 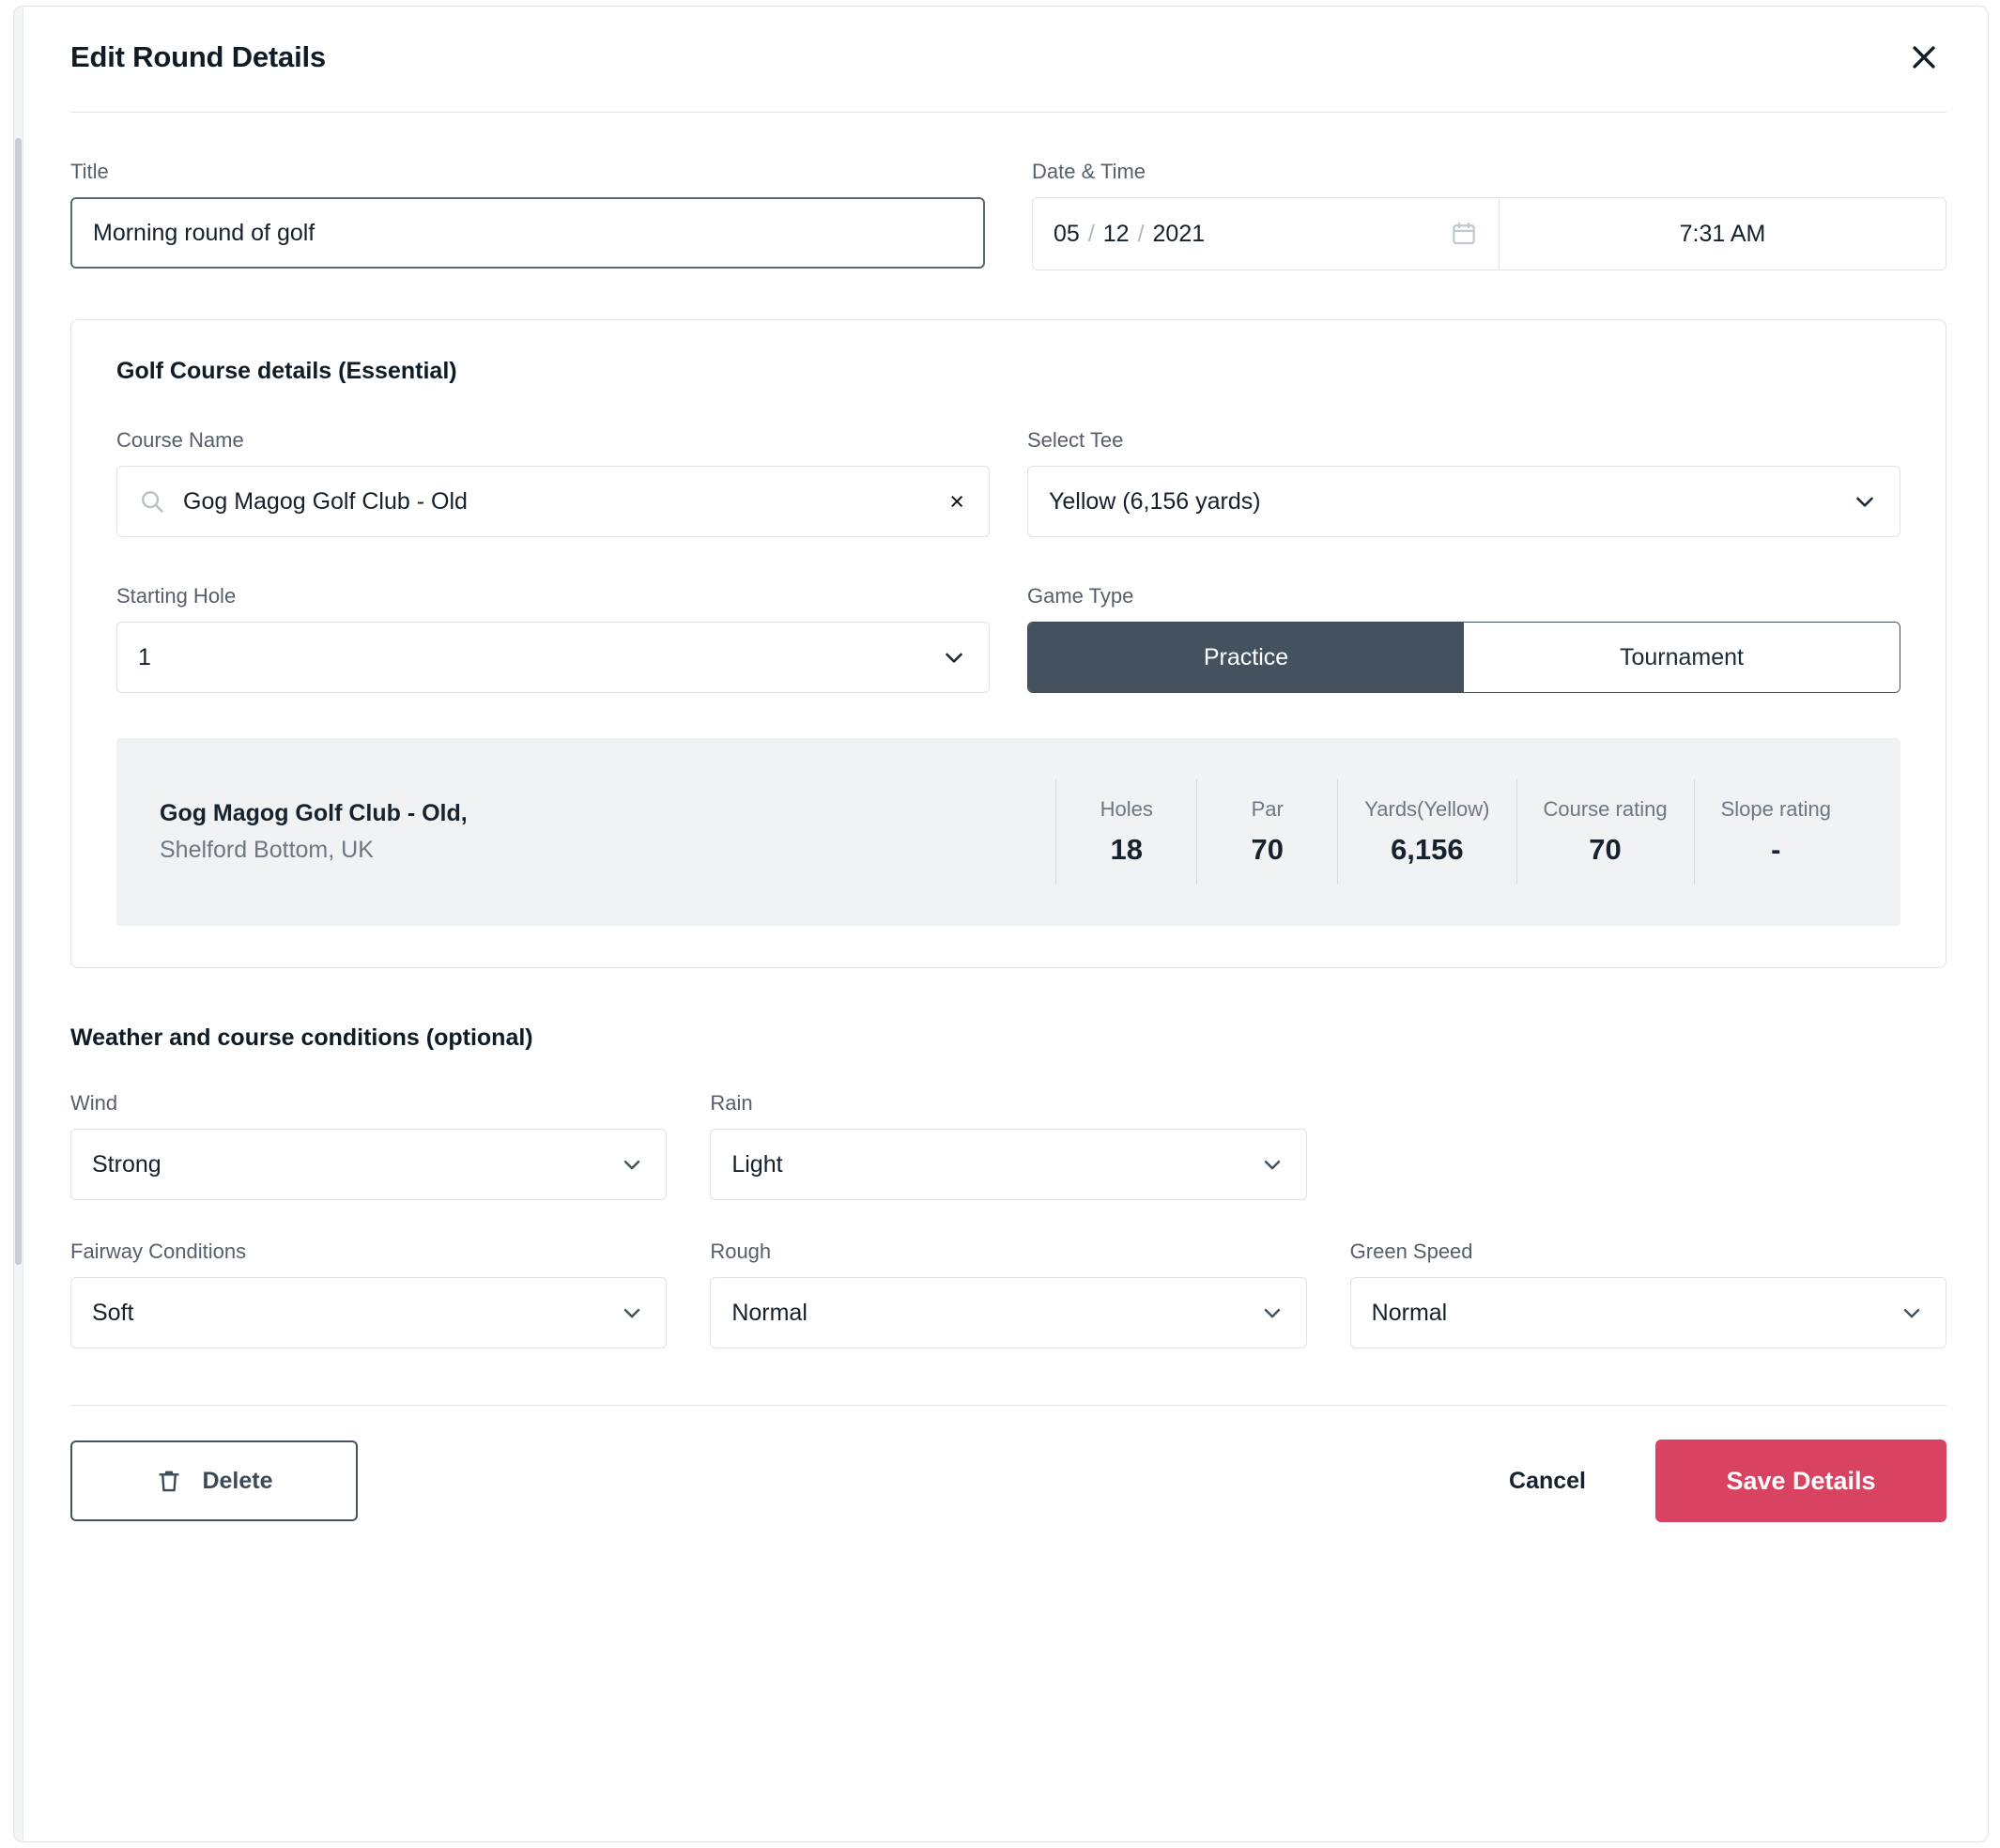 I want to click on title-input-value: Morning round of golf, so click(x=204, y=232).